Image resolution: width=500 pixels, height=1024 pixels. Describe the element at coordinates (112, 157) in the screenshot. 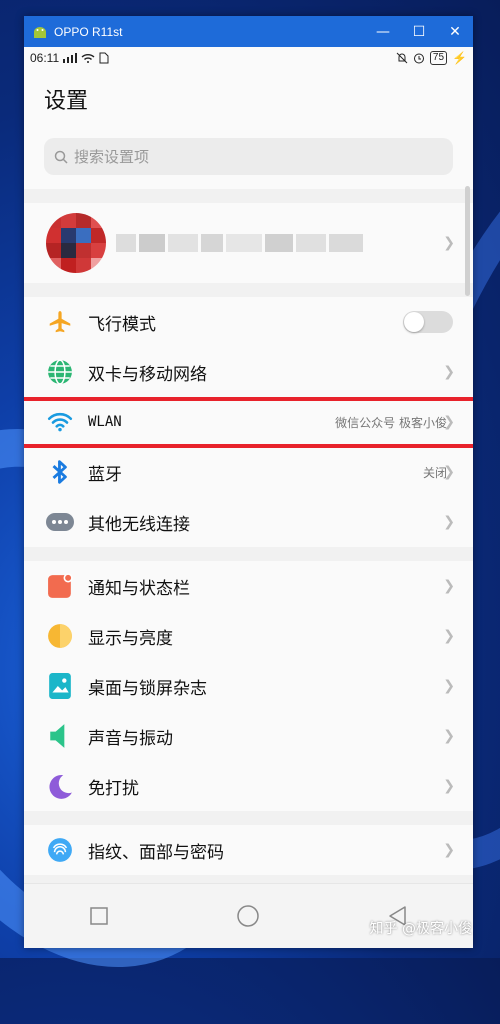

I see `search-placeholder: 搜索设置项` at that location.